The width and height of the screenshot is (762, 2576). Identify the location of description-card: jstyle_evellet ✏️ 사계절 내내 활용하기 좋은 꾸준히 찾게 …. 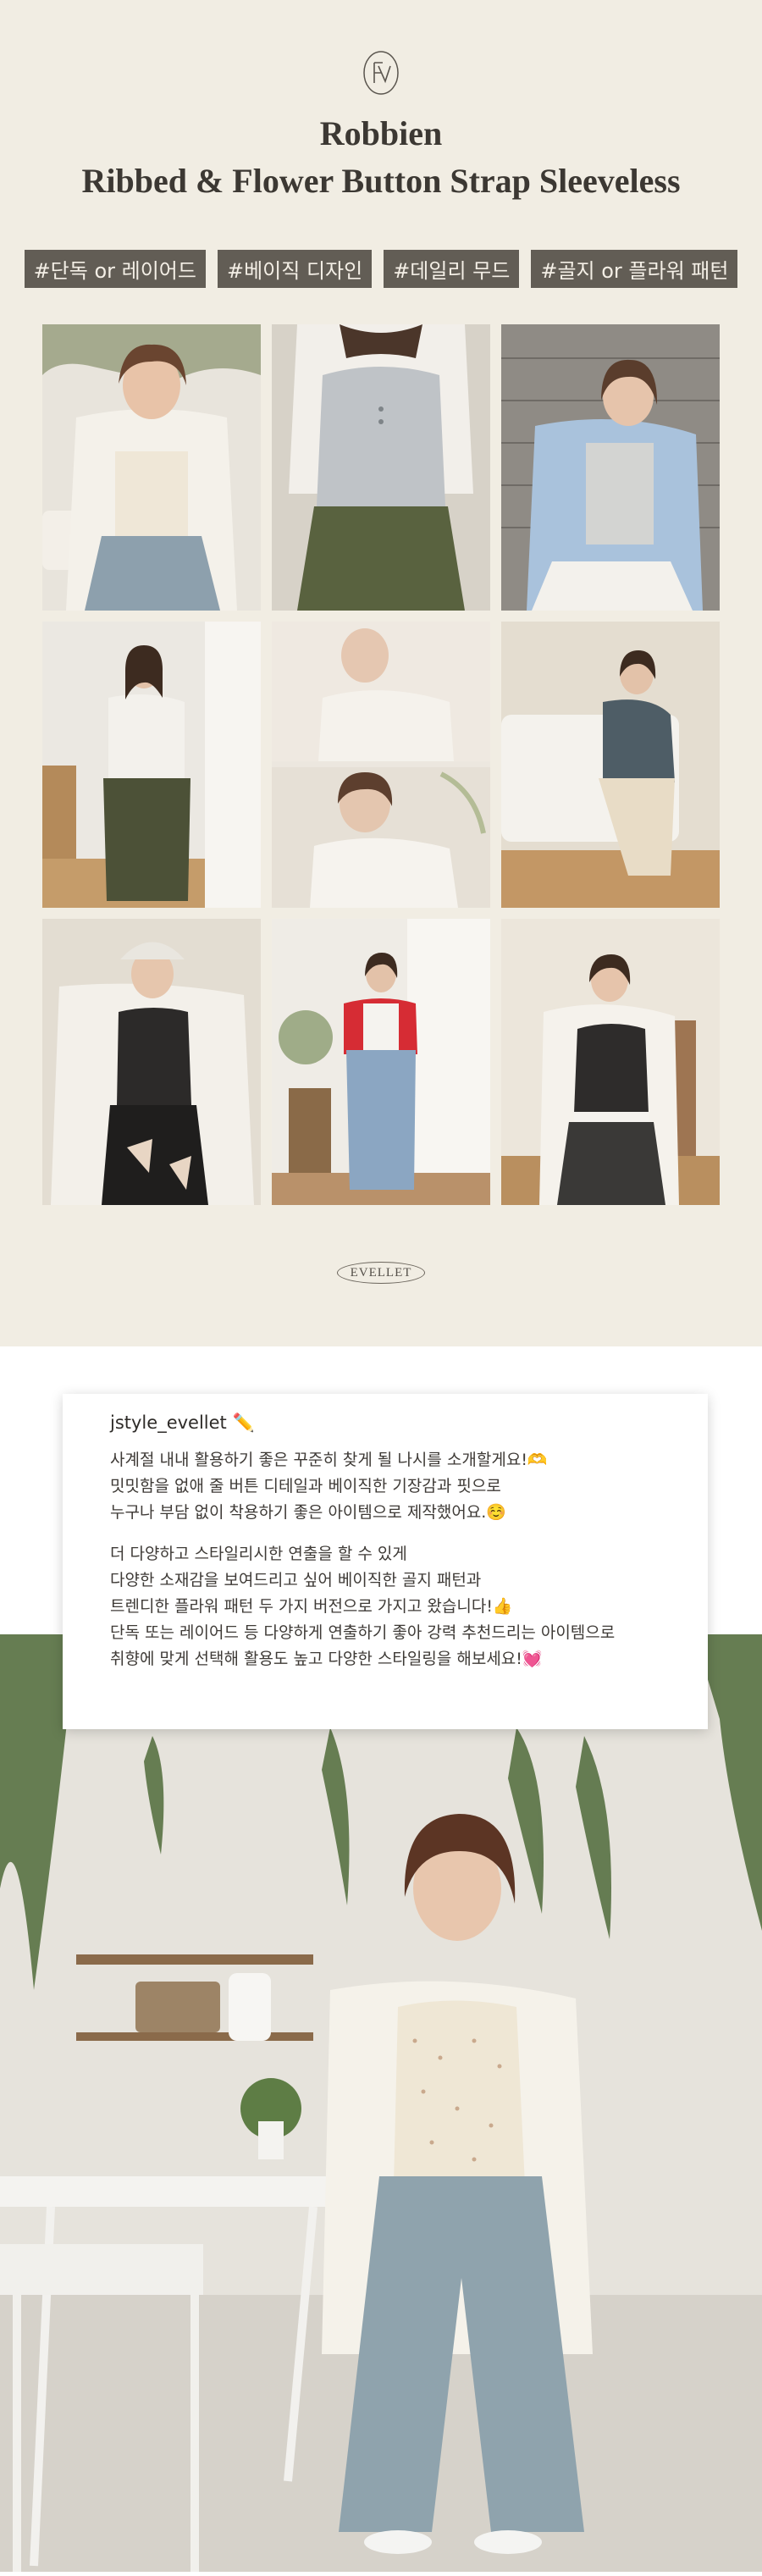
(385, 1561).